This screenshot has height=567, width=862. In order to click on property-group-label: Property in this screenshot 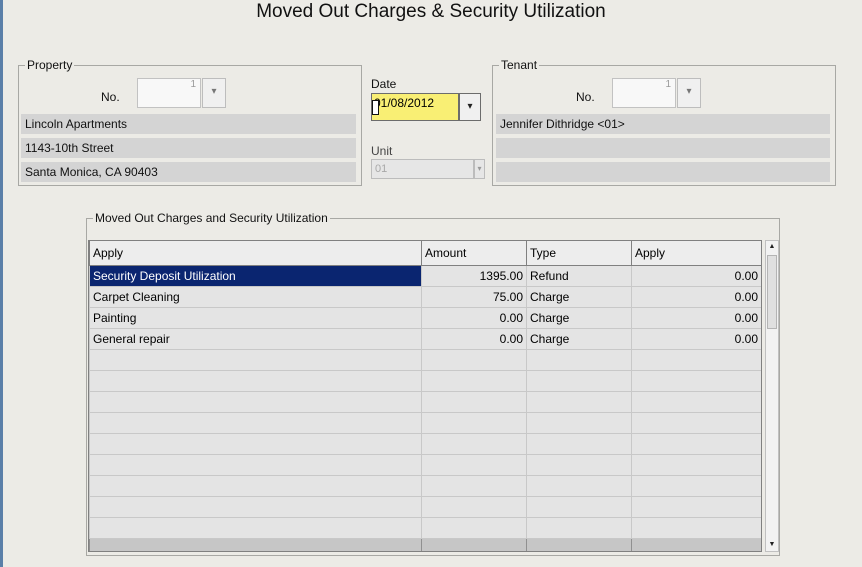, I will do `click(50, 65)`.